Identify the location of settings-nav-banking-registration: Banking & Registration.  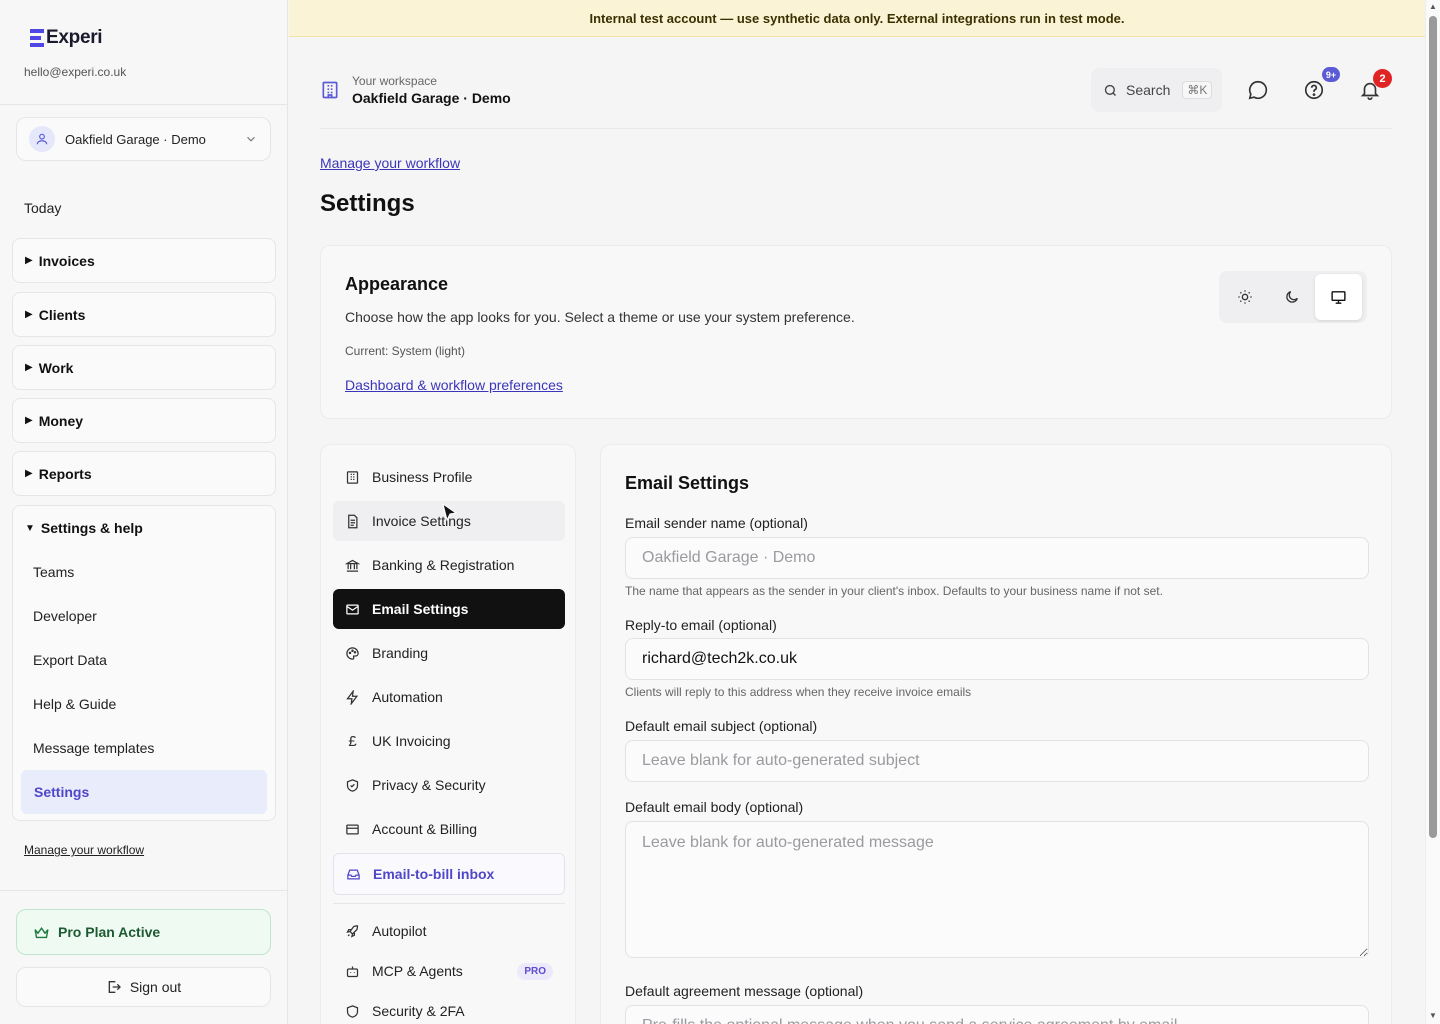
(449, 565).